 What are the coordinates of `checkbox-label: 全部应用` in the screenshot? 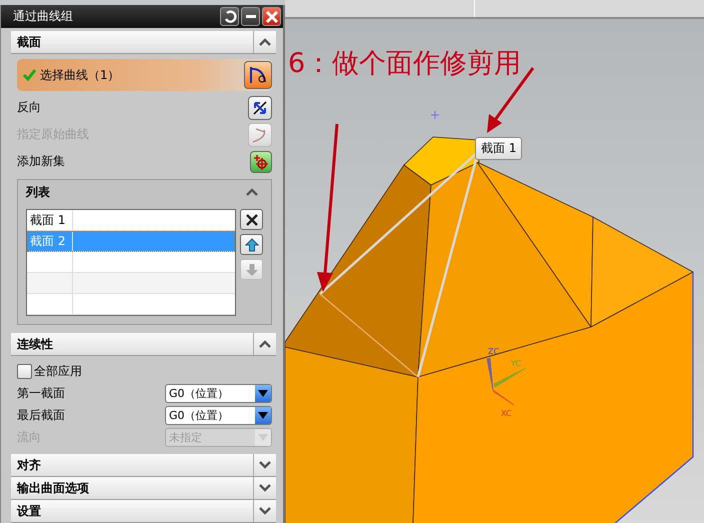 It's located at (58, 371).